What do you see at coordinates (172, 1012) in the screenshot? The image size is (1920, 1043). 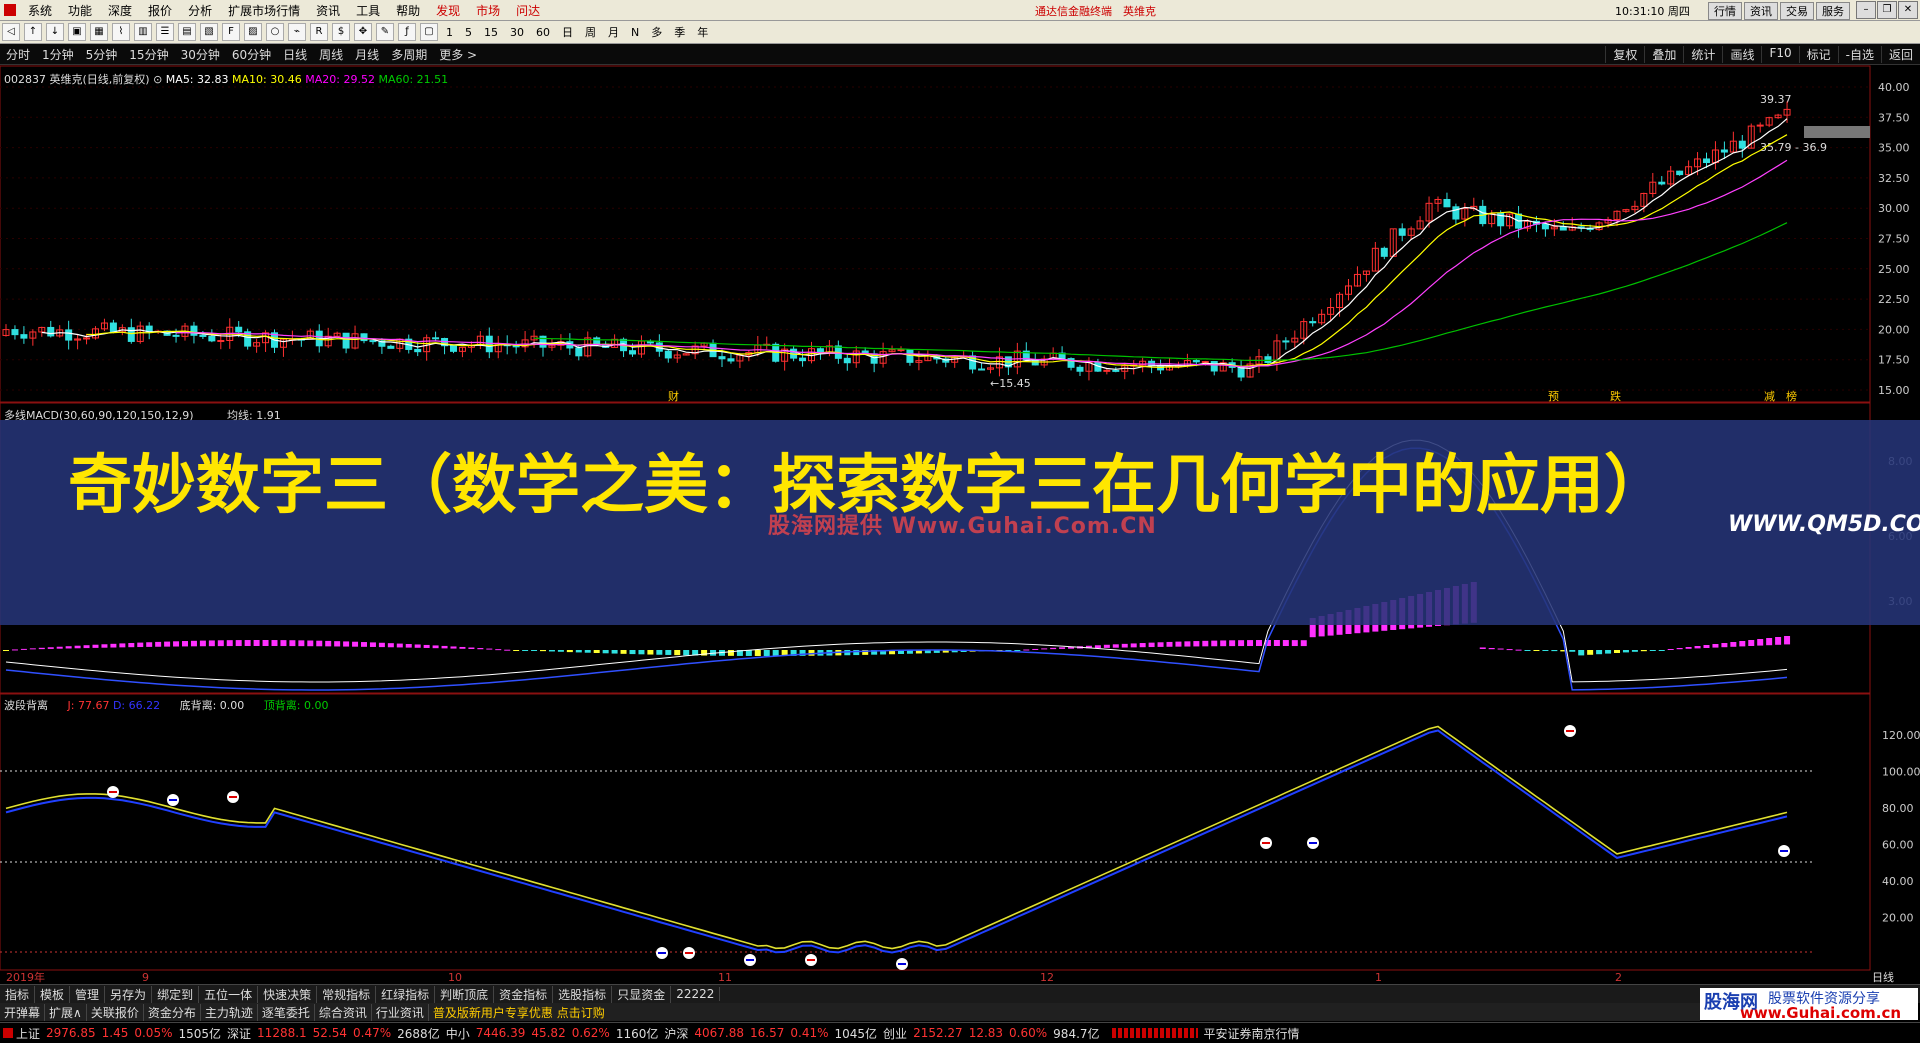 I see `capital-distribution-button: 资金分布` at bounding box center [172, 1012].